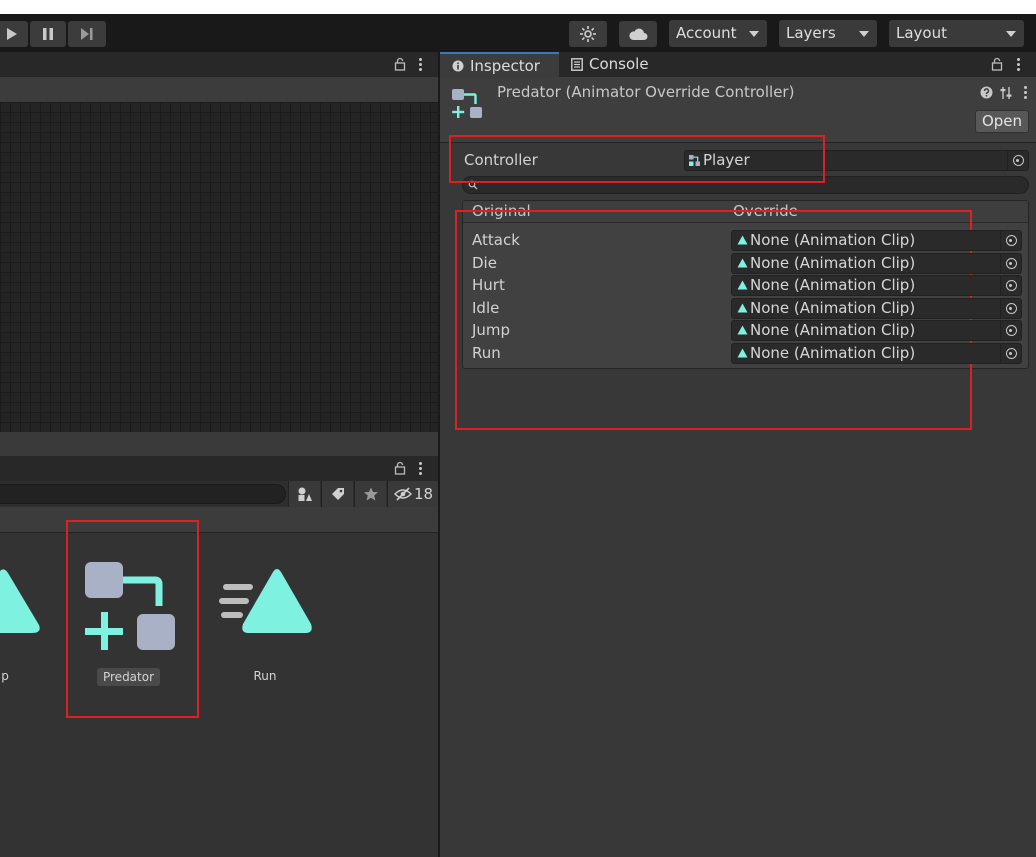  What do you see at coordinates (337, 494) in the screenshot?
I see `search-by-label-button` at bounding box center [337, 494].